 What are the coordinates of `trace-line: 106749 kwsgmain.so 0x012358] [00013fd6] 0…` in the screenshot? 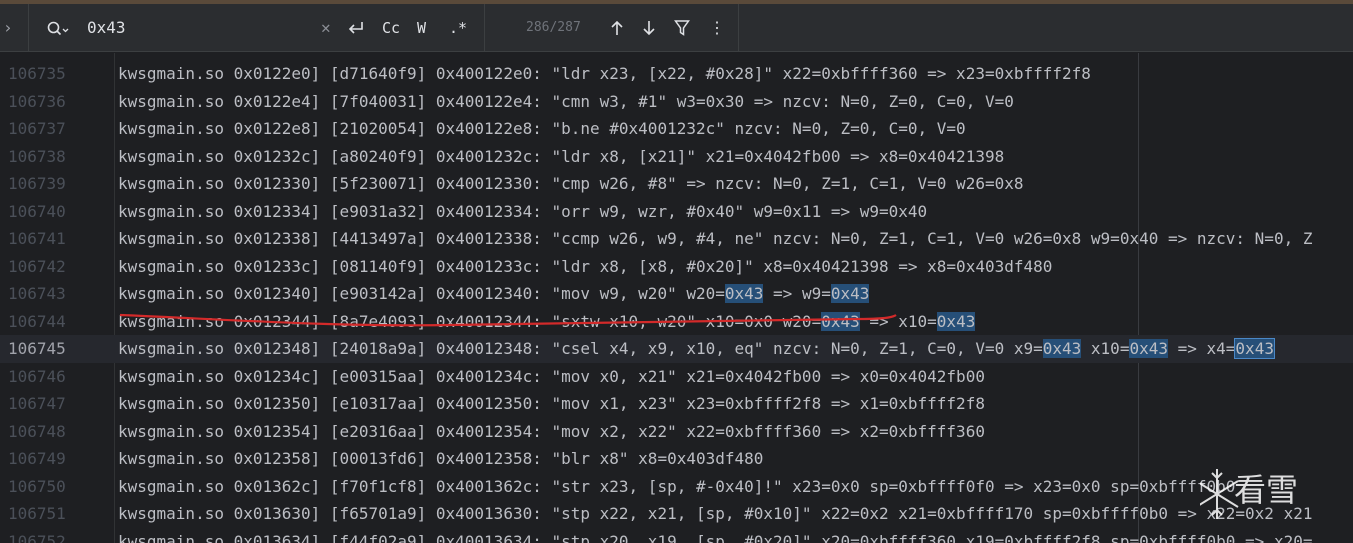 It's located at (676, 459).